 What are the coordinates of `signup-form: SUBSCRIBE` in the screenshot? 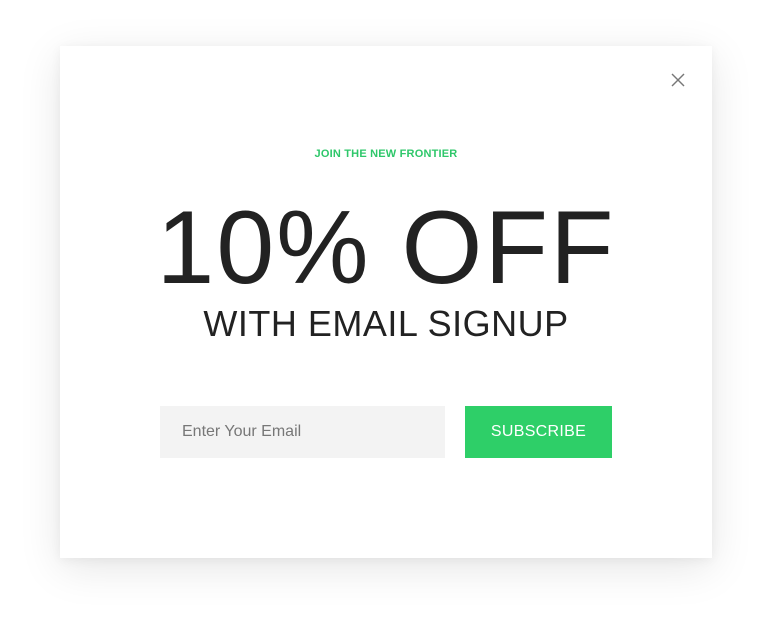 It's located at (386, 432).